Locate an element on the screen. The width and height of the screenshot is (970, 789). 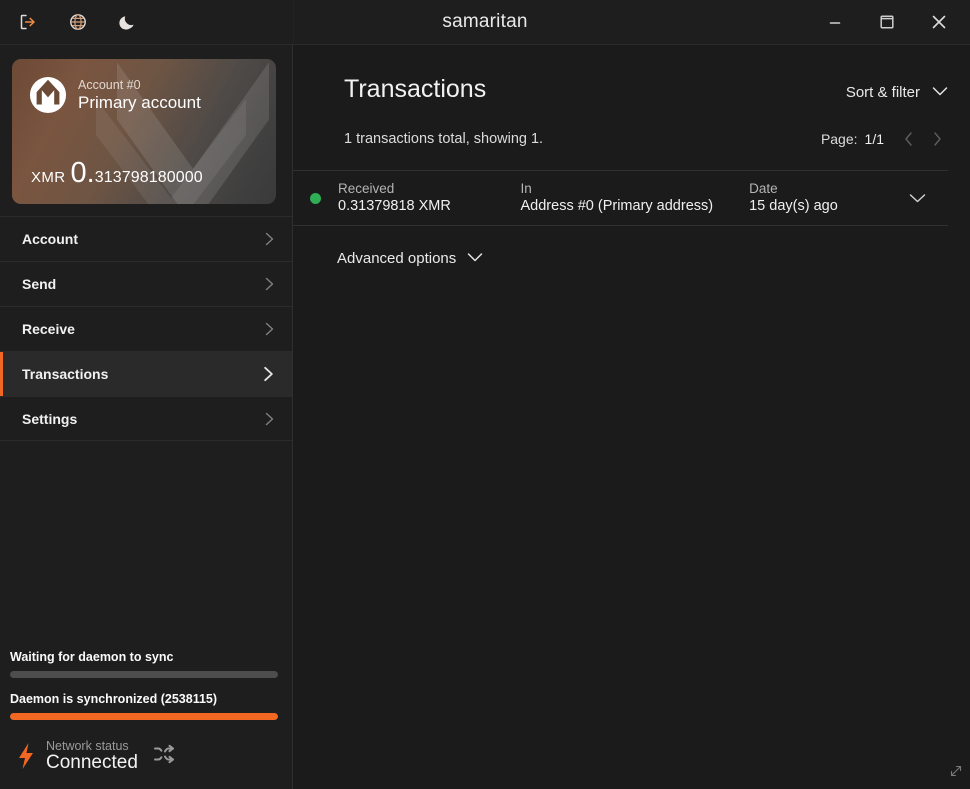
window-title: samaritan is located at coordinates (485, 21).